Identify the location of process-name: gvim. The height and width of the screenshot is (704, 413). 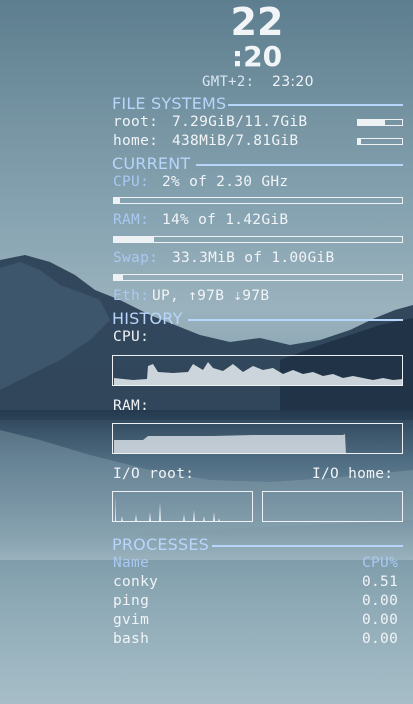
(131, 620).